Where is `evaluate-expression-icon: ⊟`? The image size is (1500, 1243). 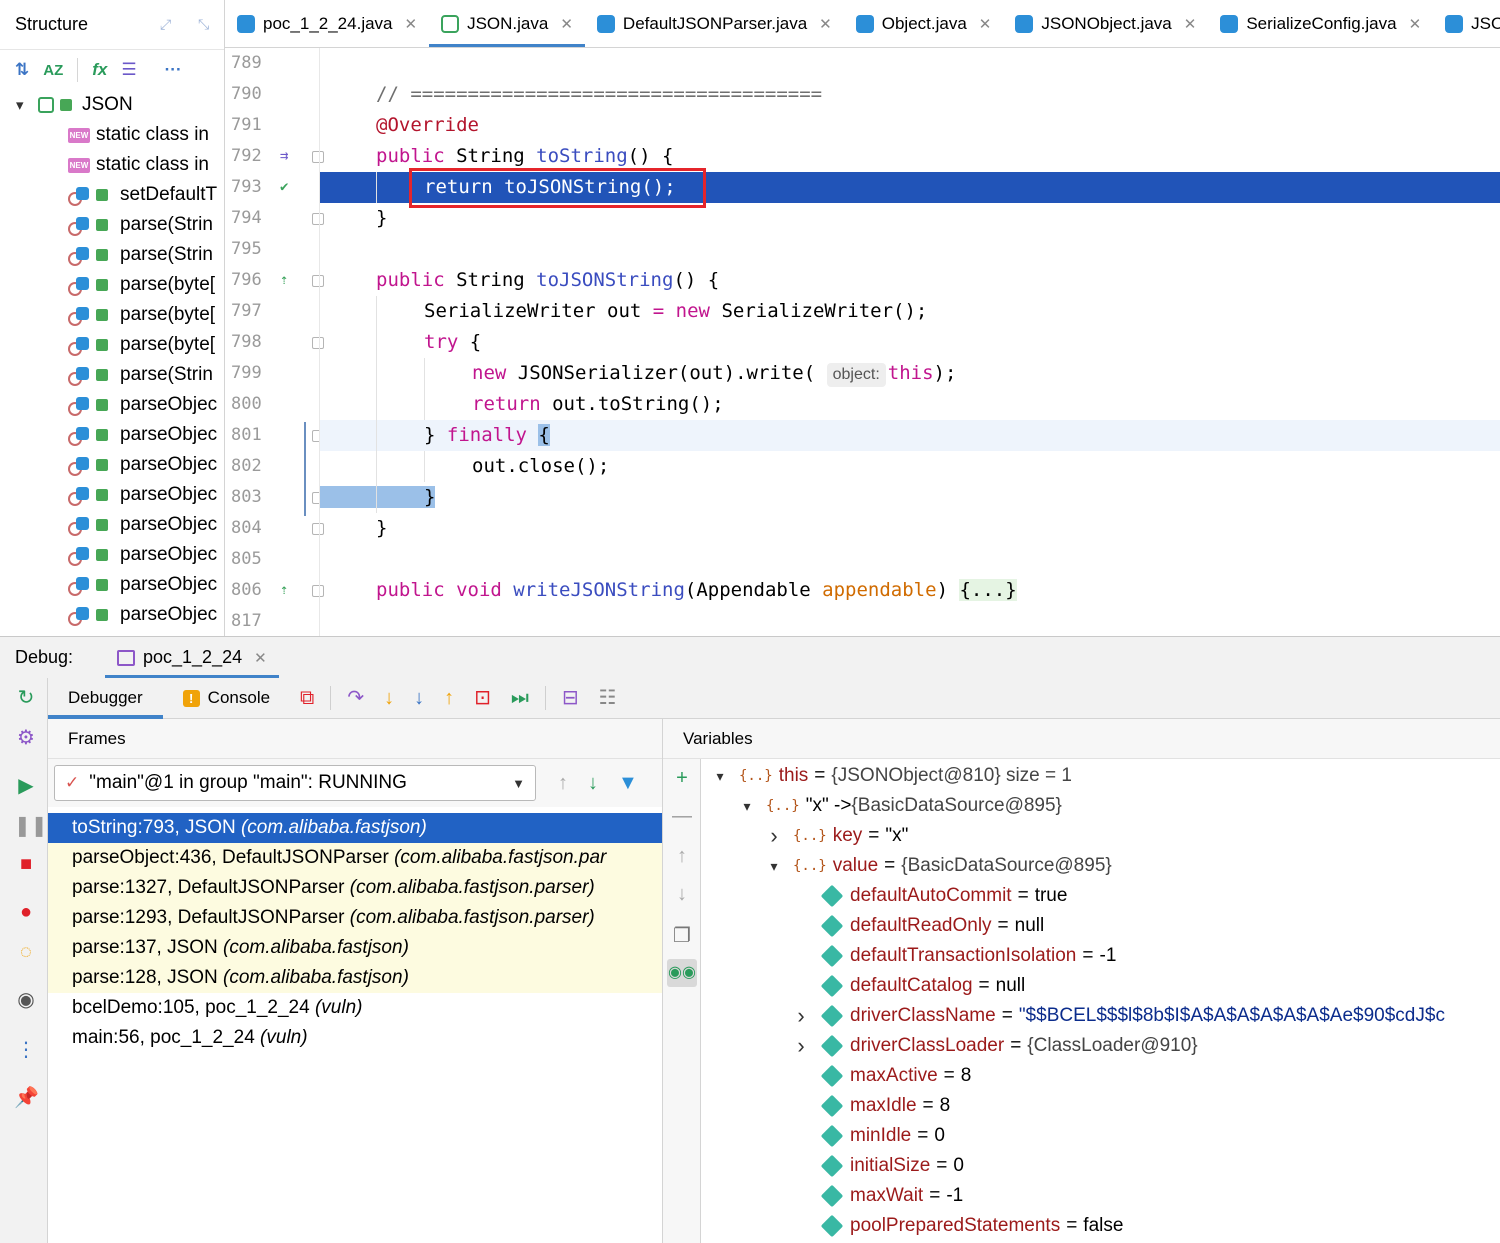
evaluate-expression-icon: ⊟ is located at coordinates (570, 698).